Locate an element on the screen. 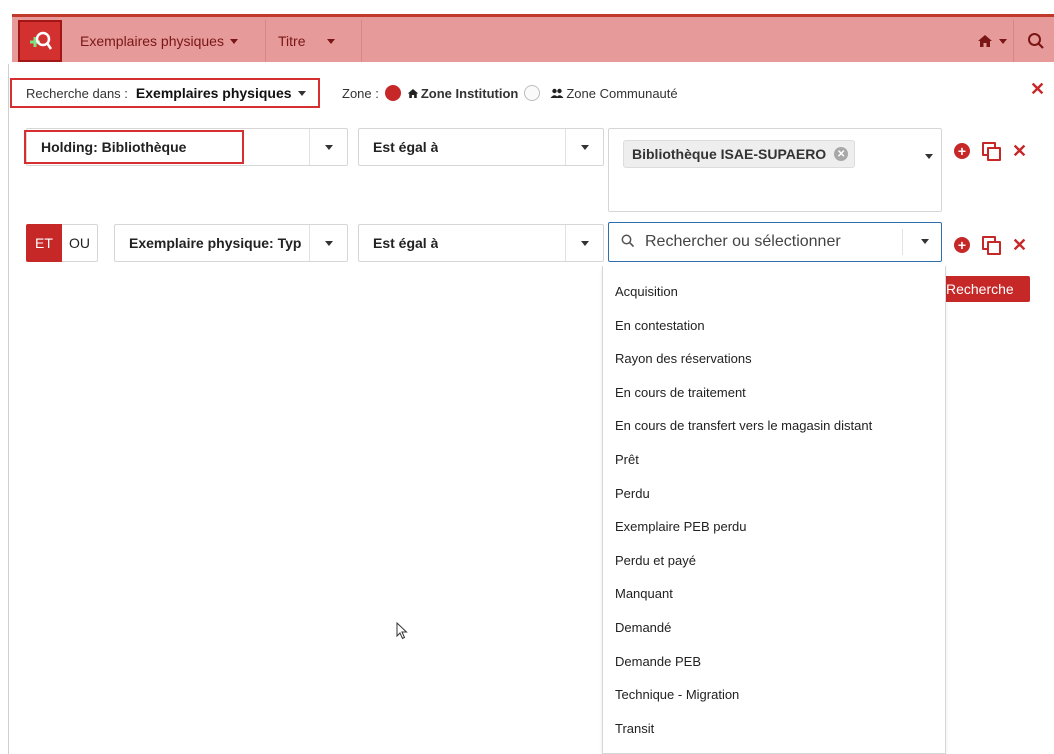 Image resolution: width=1054 pixels, height=754 pixels. dropdown-option: En contestation is located at coordinates (660, 325).